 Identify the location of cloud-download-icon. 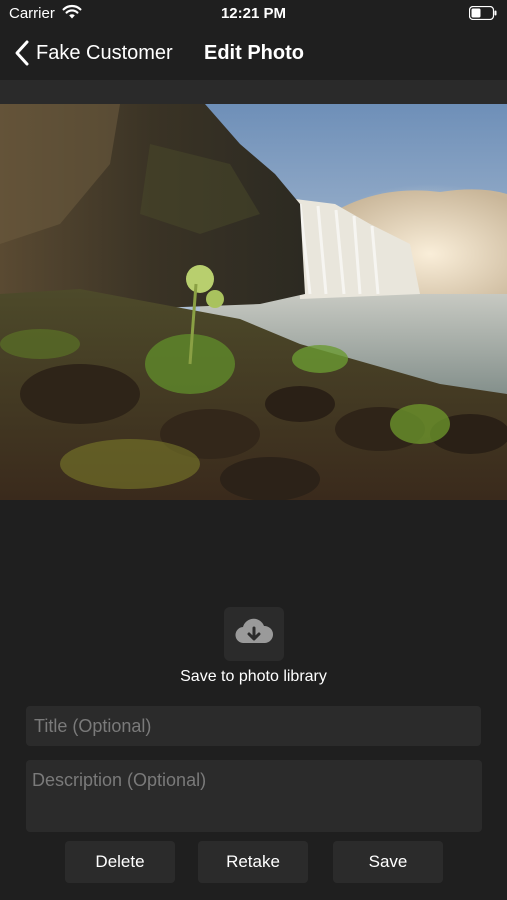
(254, 634).